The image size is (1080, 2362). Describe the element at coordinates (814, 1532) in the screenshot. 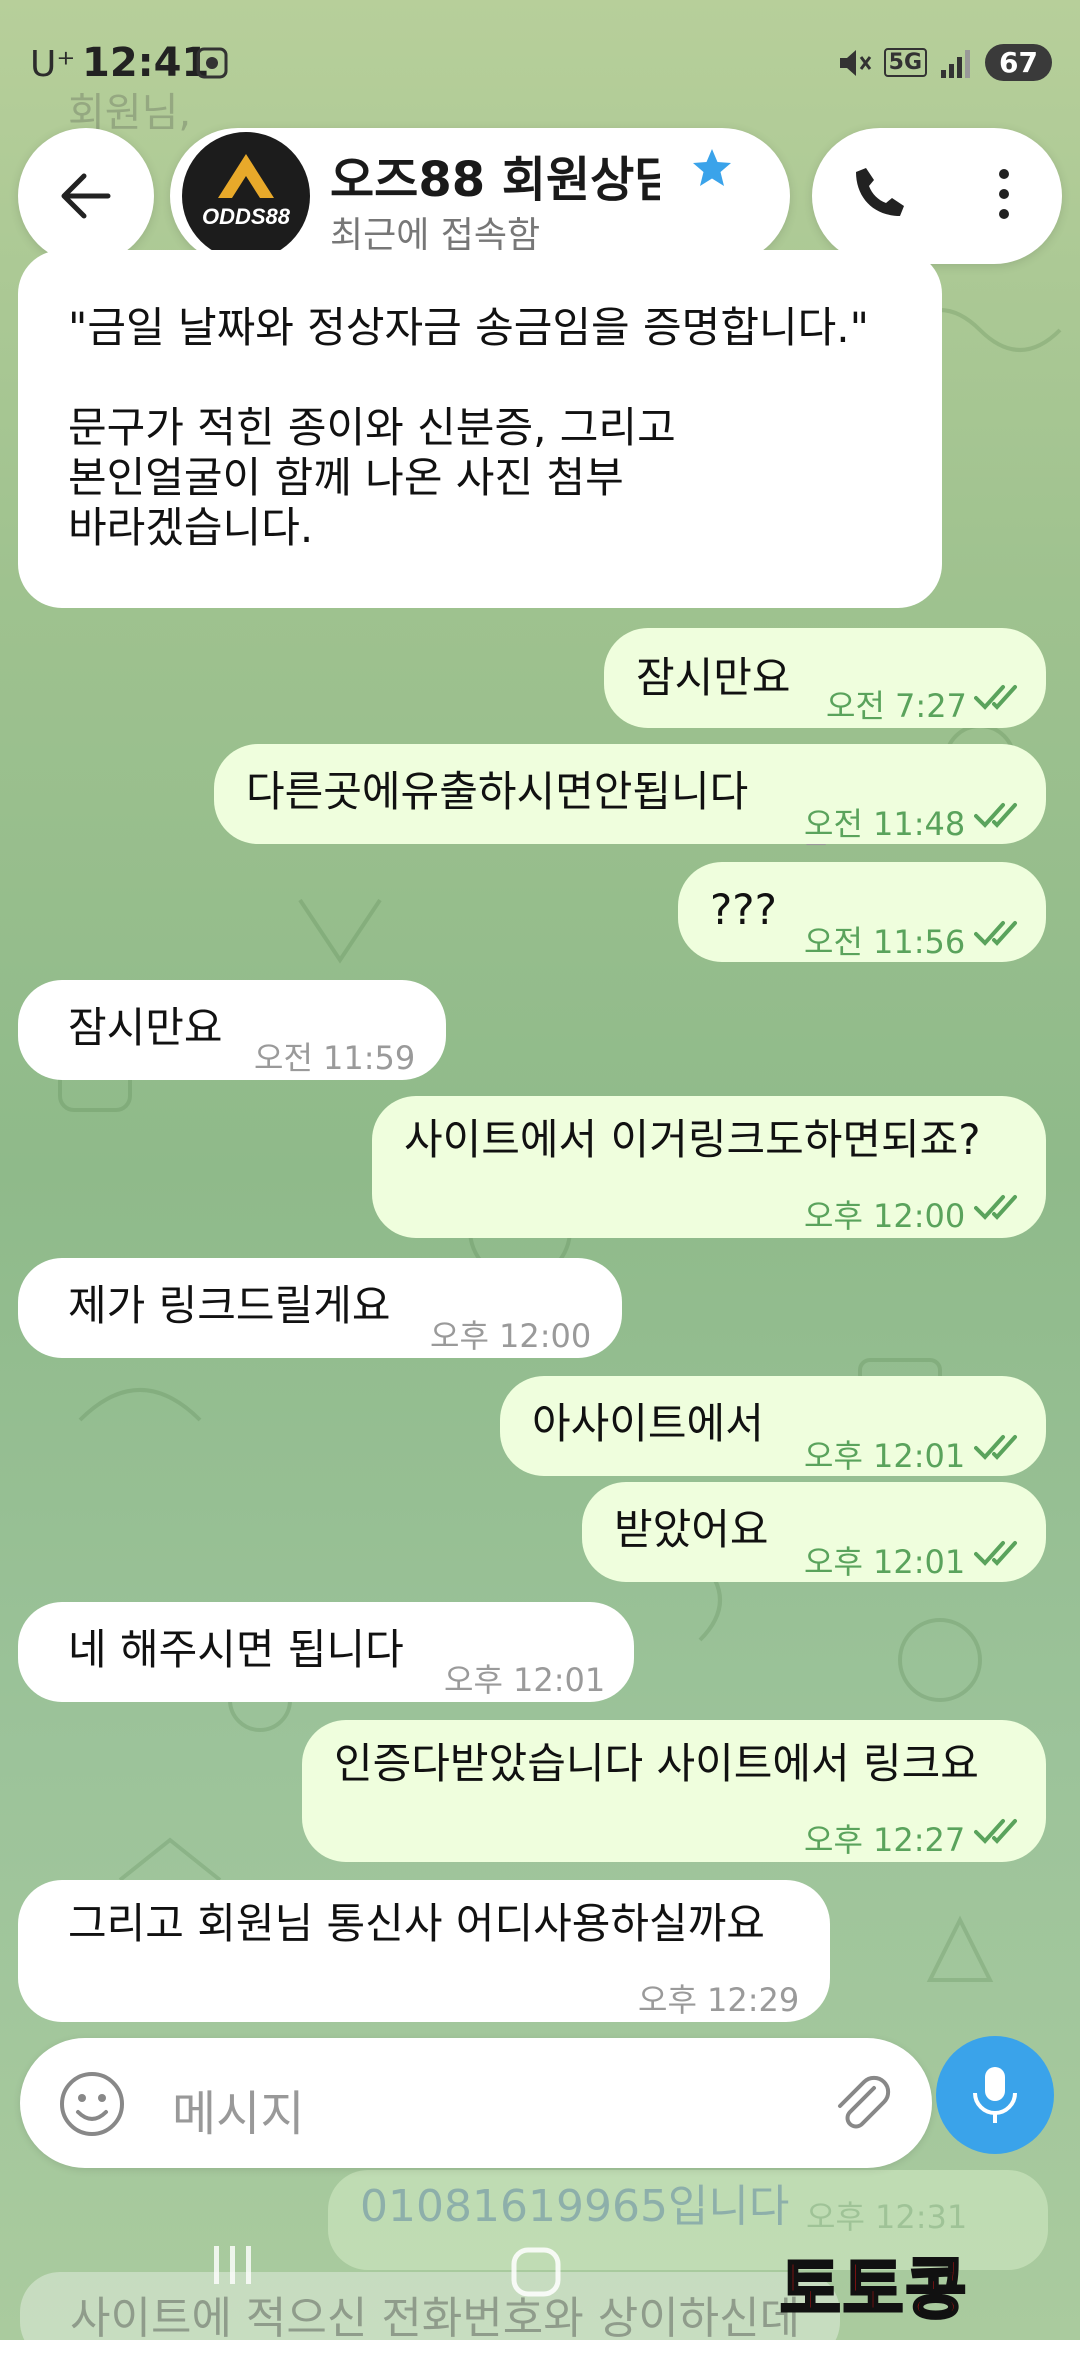

I see `outgoing-message: 받았어요오후 12:01` at that location.